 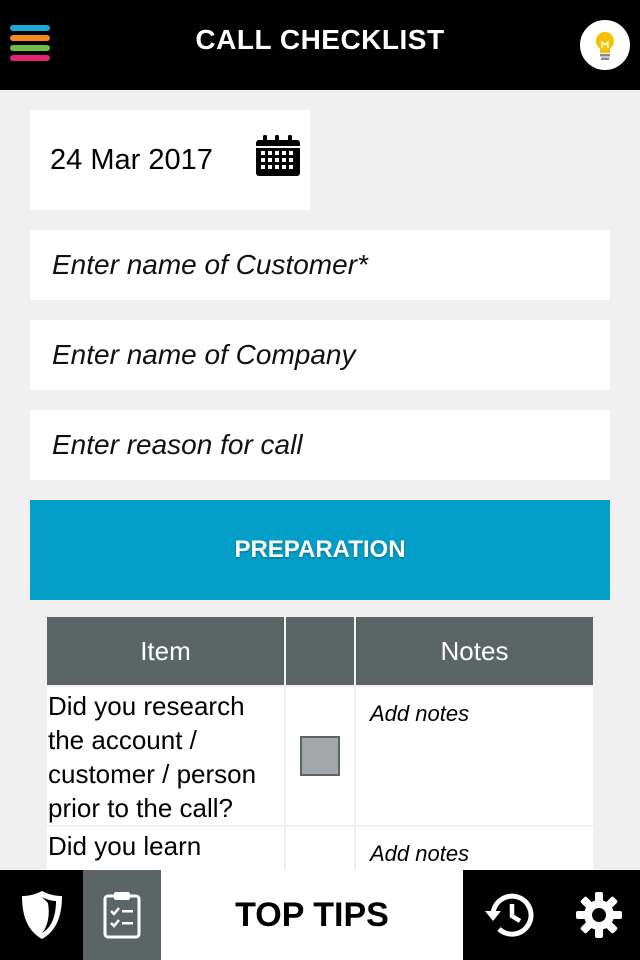 I want to click on date-value: 24 Mar 2017, so click(x=131, y=160).